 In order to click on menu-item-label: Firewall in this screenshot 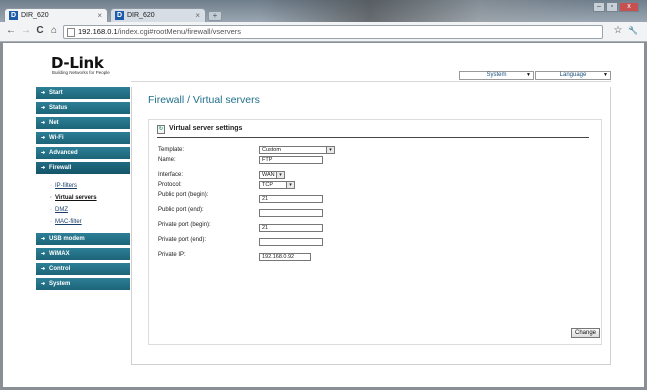, I will do `click(60, 168)`.